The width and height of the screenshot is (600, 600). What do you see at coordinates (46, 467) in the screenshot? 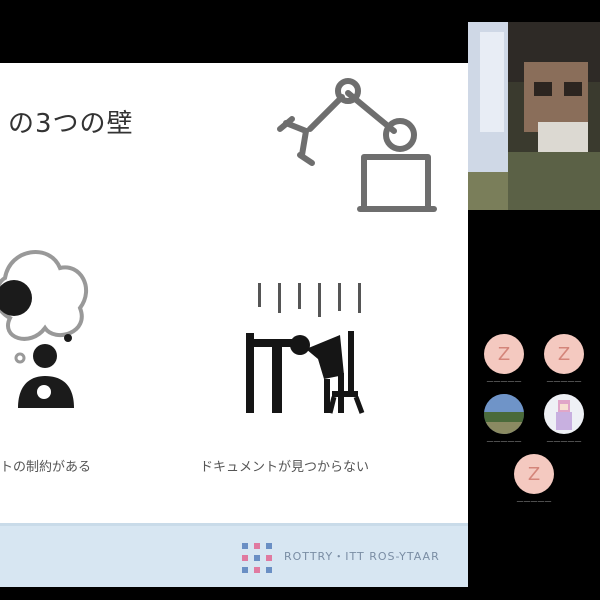
I see `caption-left: トの制約がある` at bounding box center [46, 467].